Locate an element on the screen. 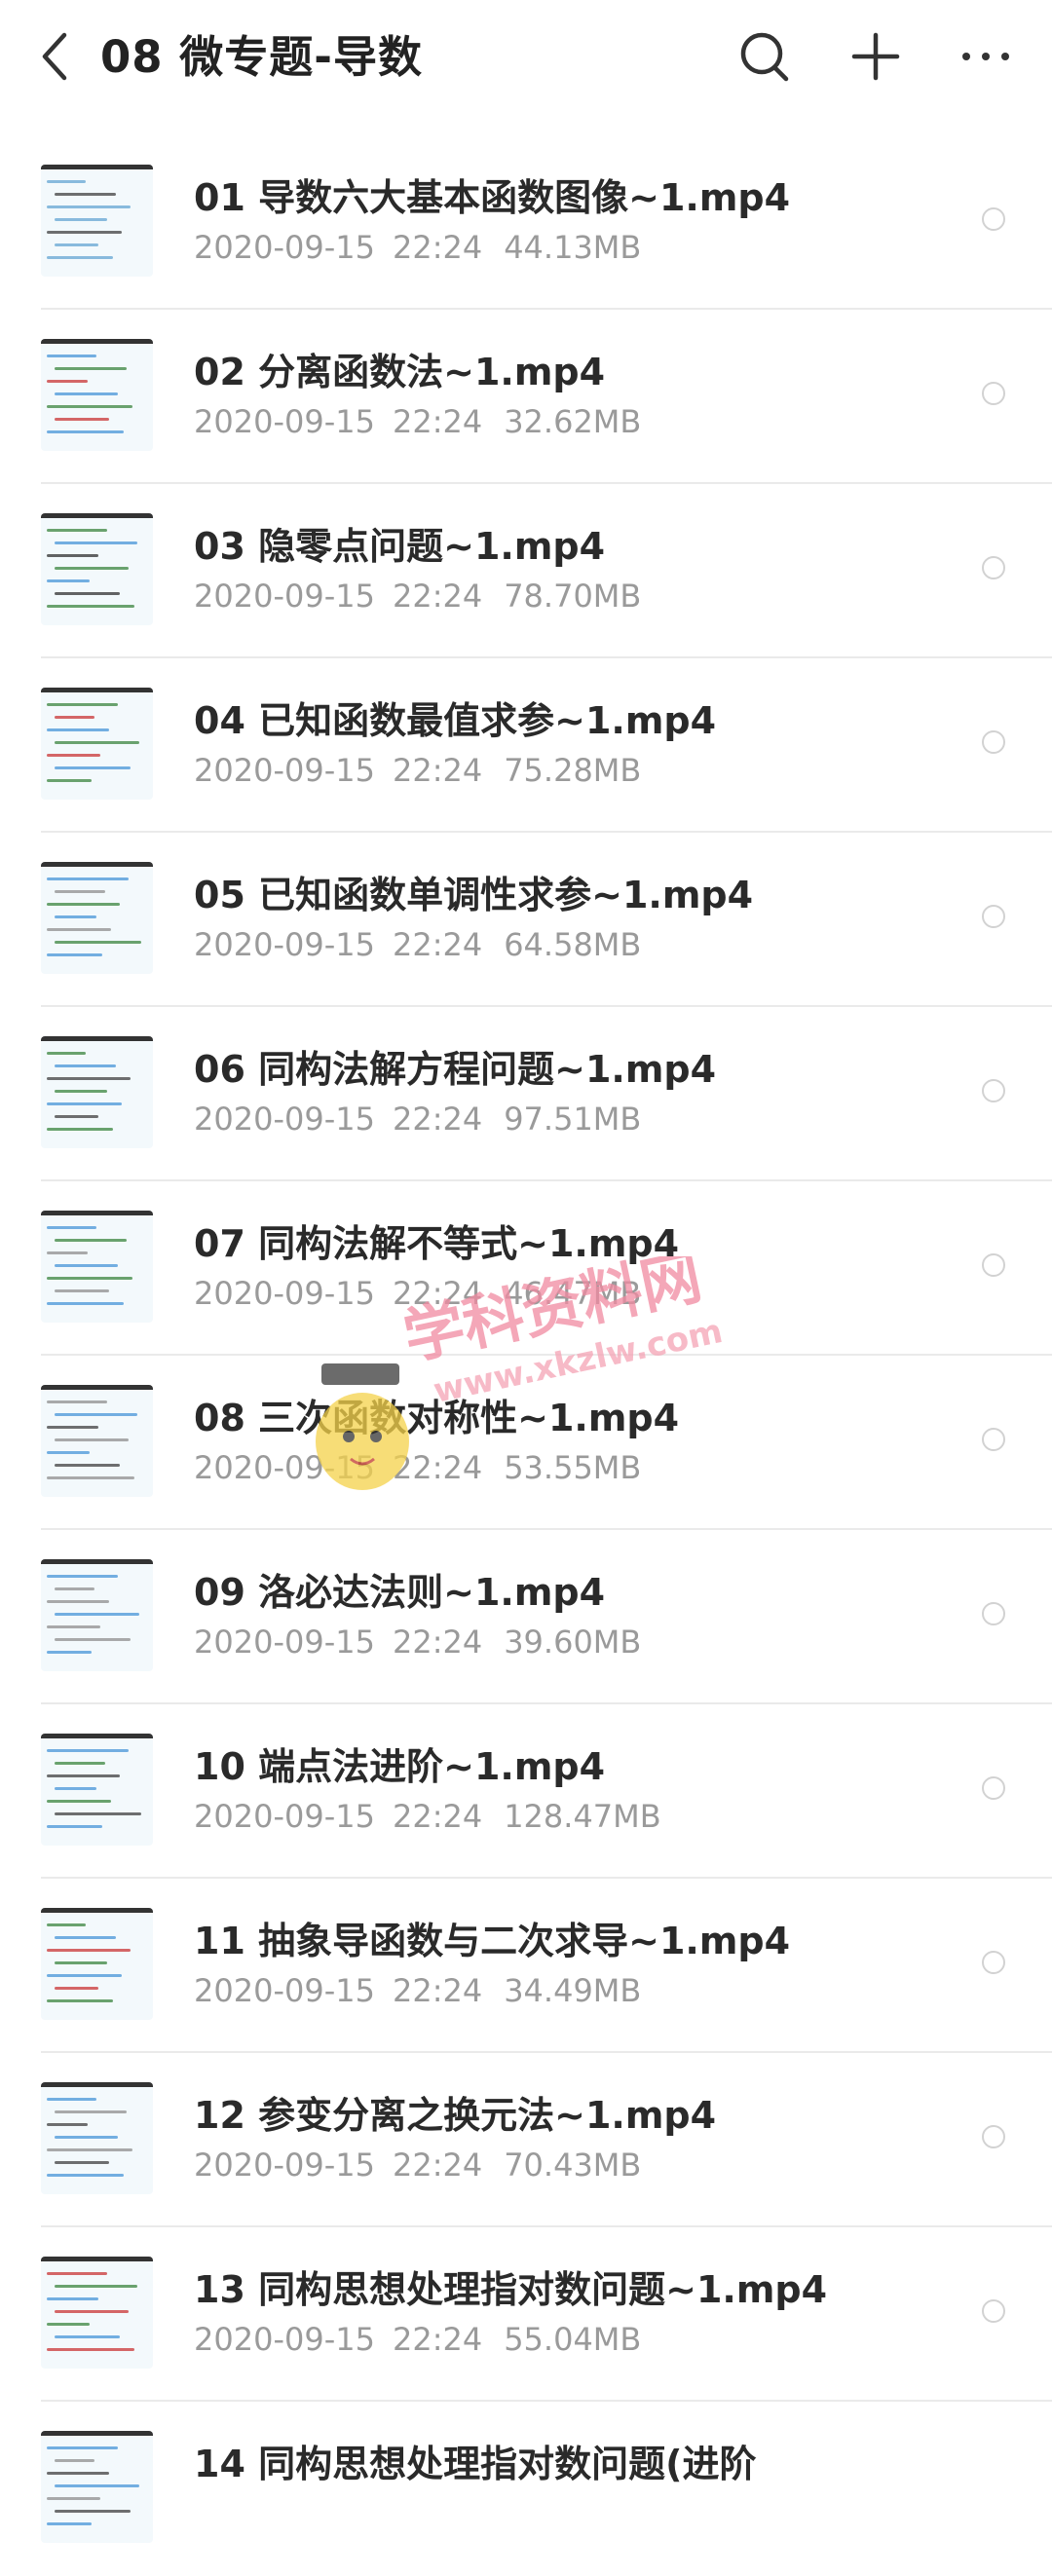 The image size is (1052, 2576). file-list-item: 05 已知函数单调性求参~1.mp4 2020-09-15 22:24 64.58MB is located at coordinates (526, 920).